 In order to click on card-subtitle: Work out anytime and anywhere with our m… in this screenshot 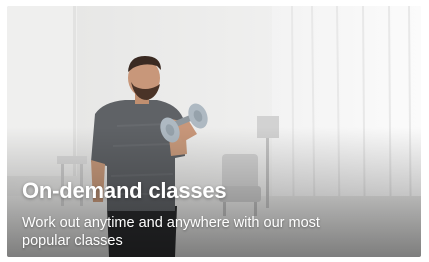, I will do `click(171, 232)`.